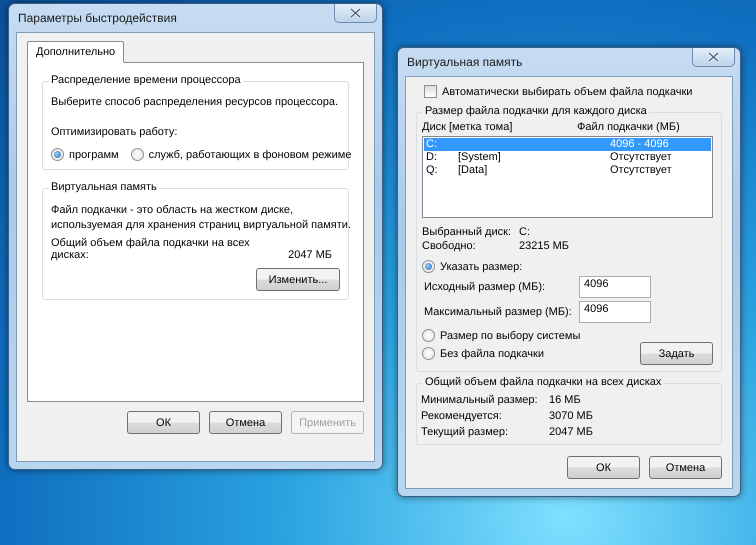  Describe the element at coordinates (510, 336) in the screenshot. I see `radio-label: Размер по выбору системы` at that location.